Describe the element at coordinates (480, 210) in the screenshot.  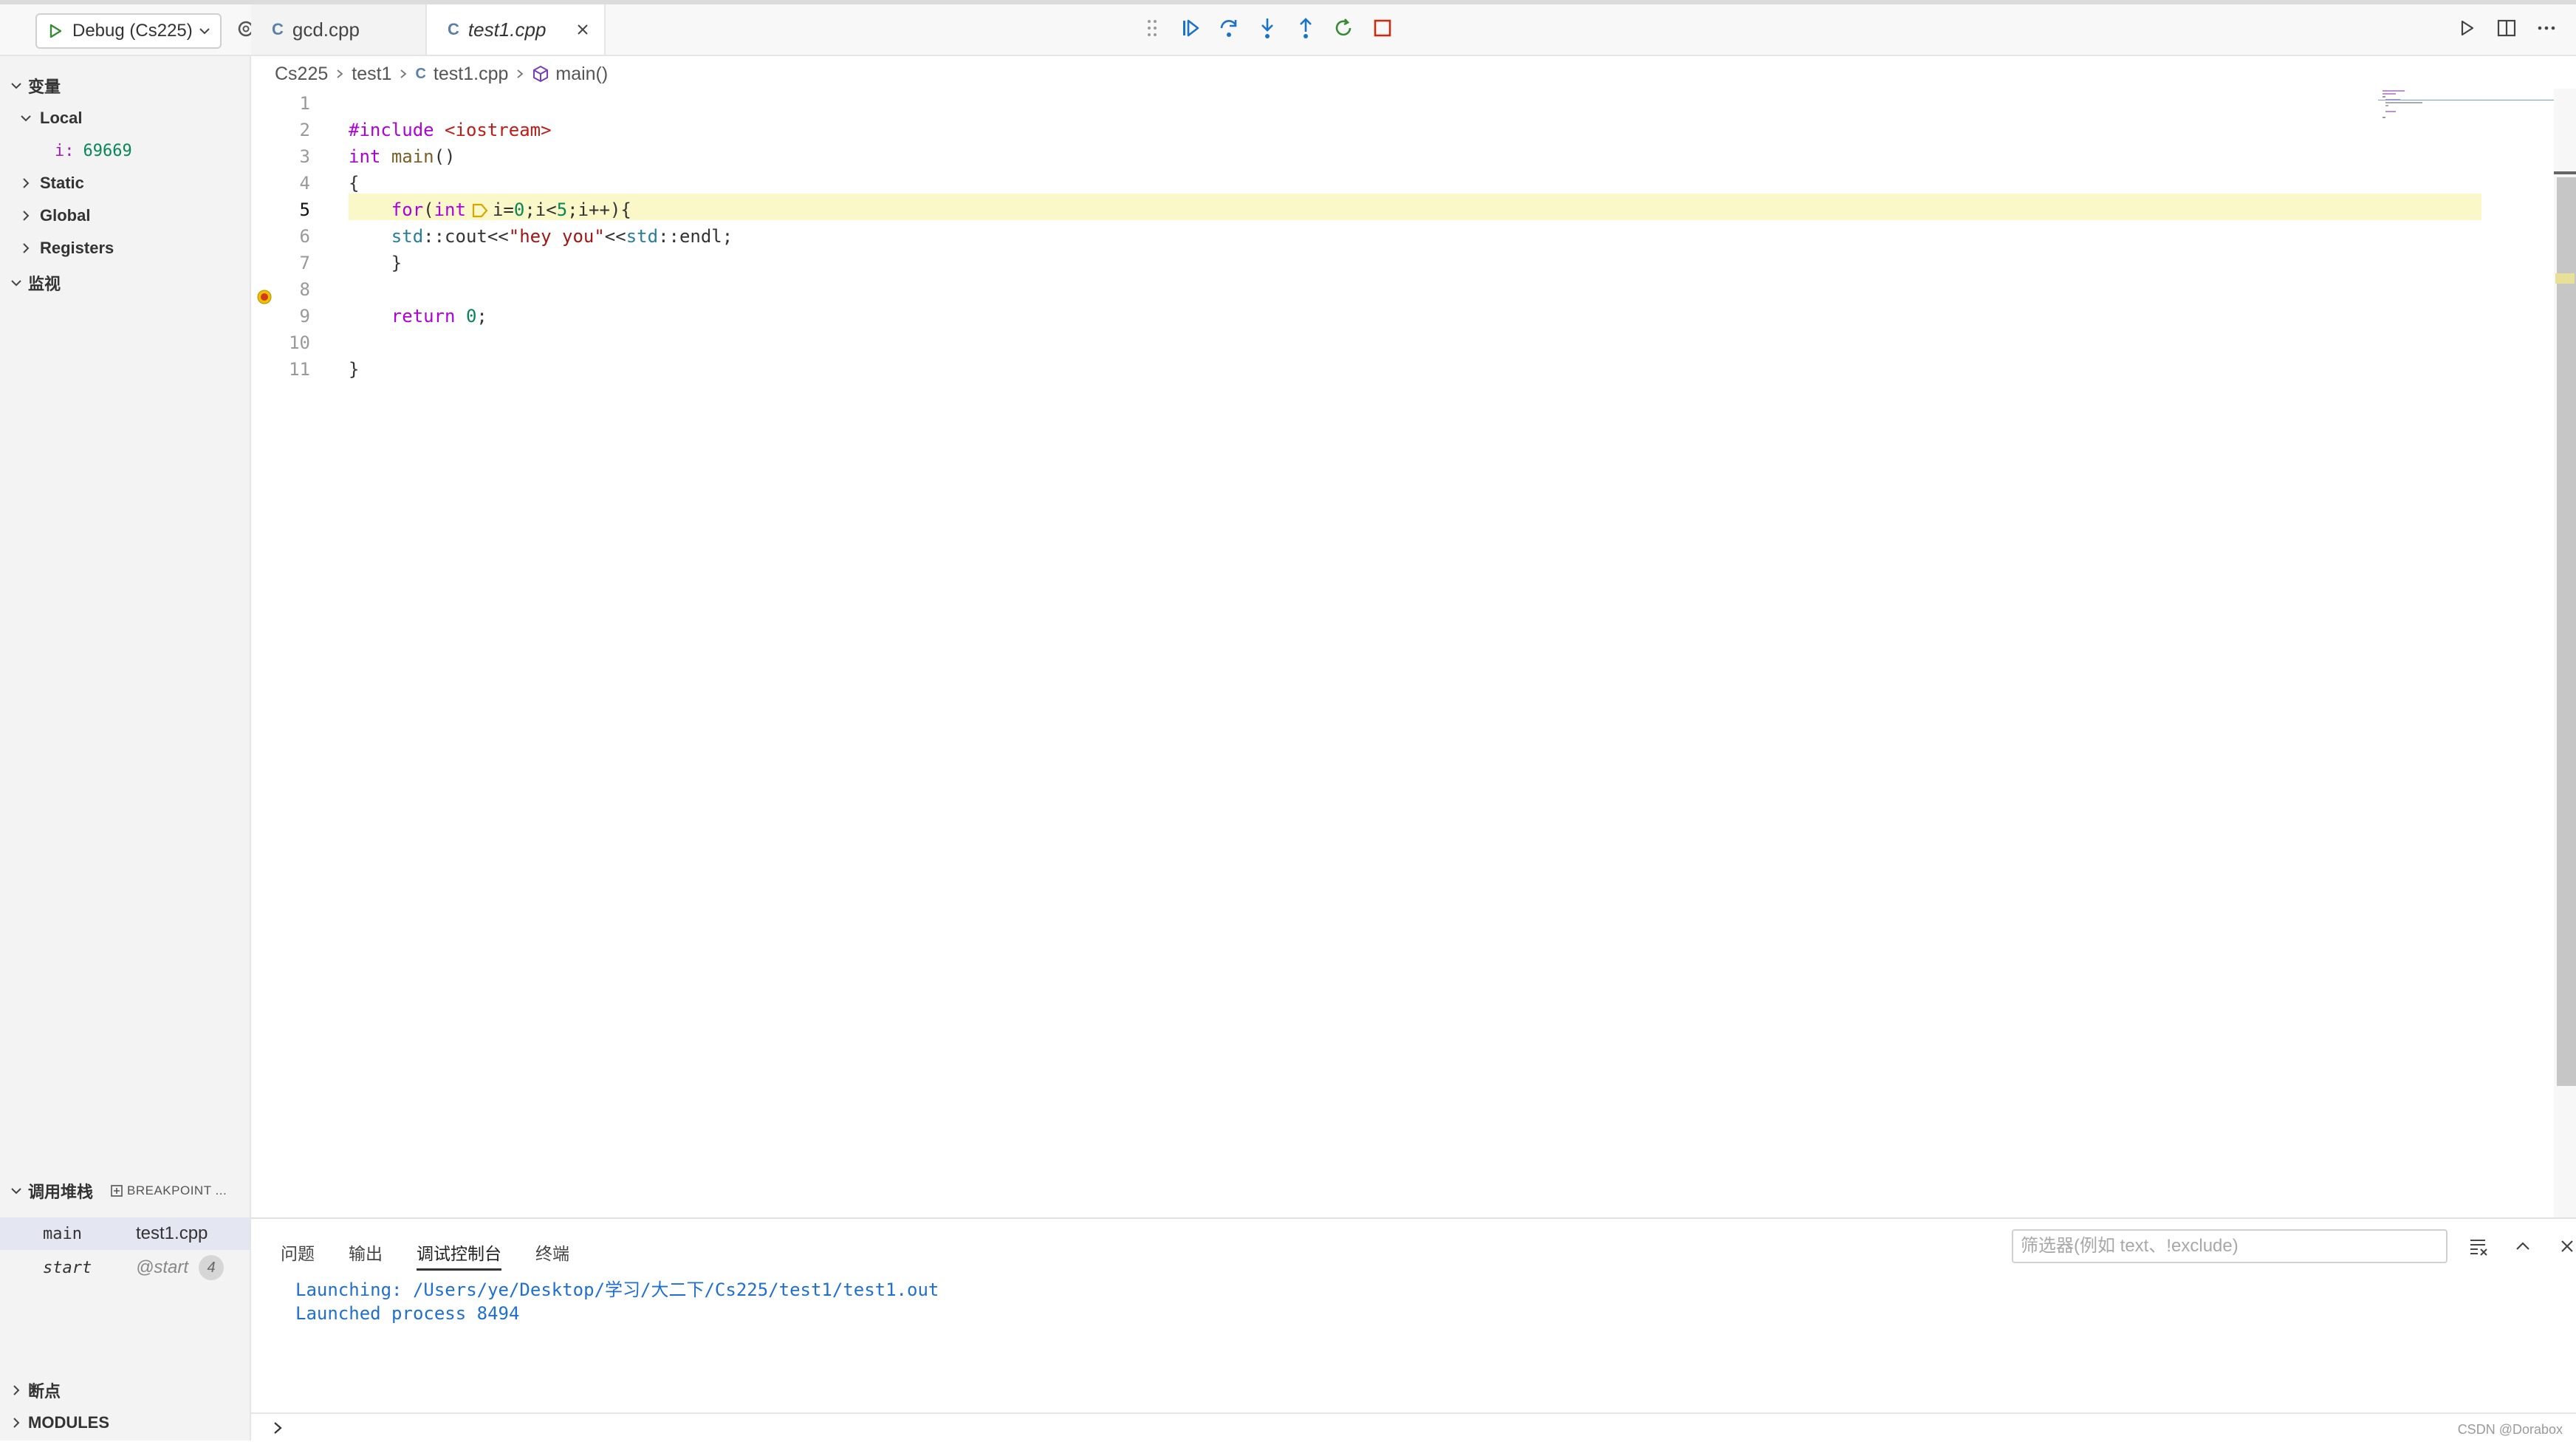
I see `inline-breakpoint-icon` at that location.